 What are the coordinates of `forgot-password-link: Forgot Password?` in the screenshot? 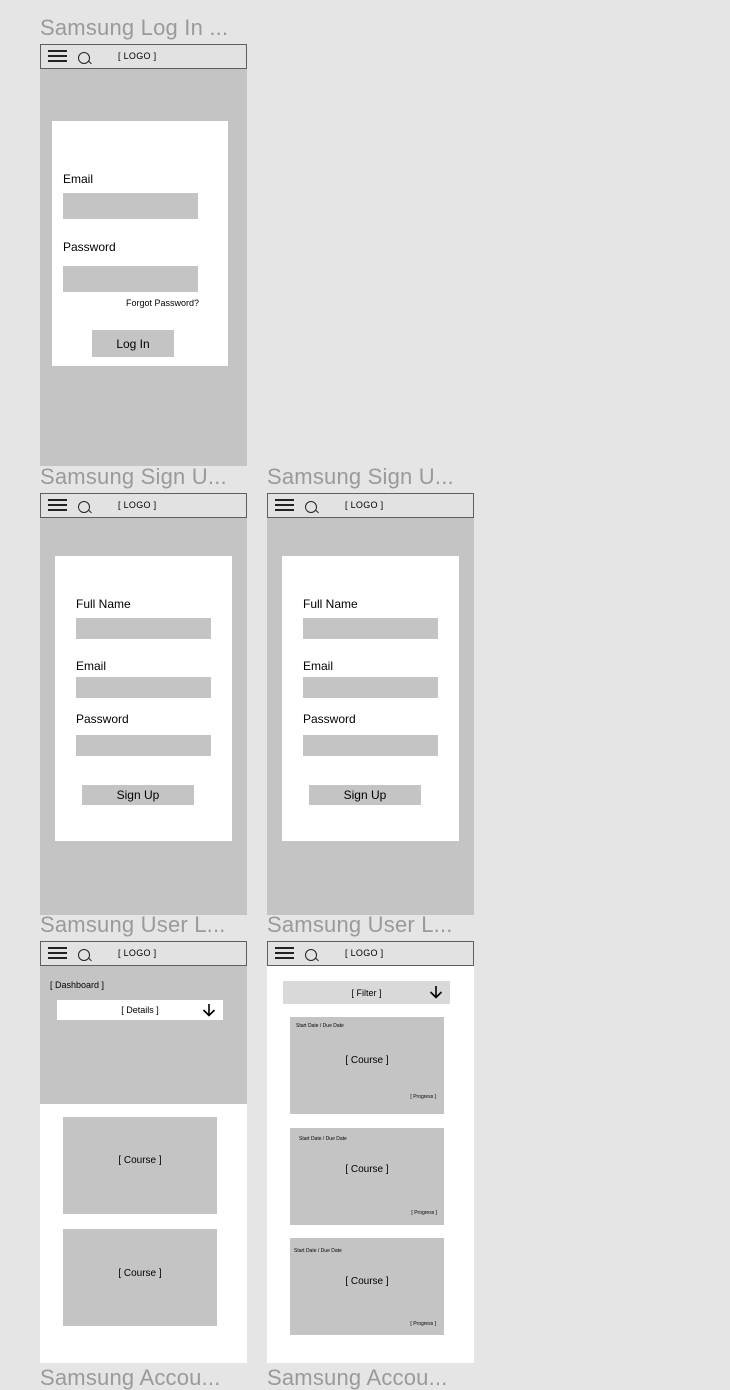 It's located at (162, 303).